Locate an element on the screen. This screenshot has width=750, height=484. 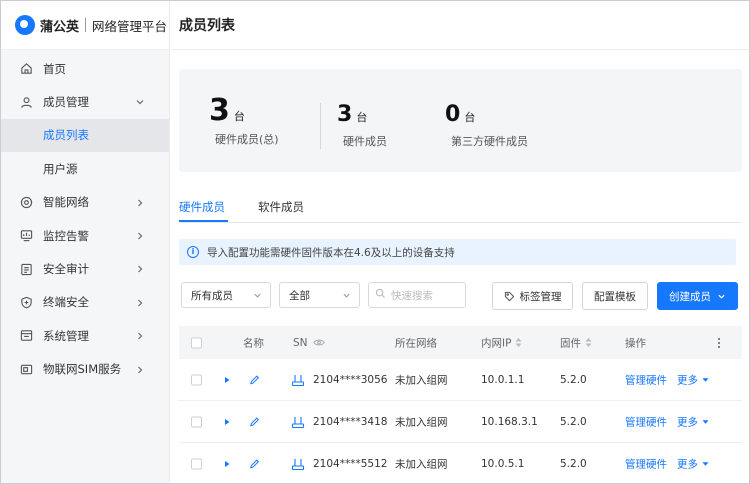
tab-software-members: 软件成员 is located at coordinates (281, 207).